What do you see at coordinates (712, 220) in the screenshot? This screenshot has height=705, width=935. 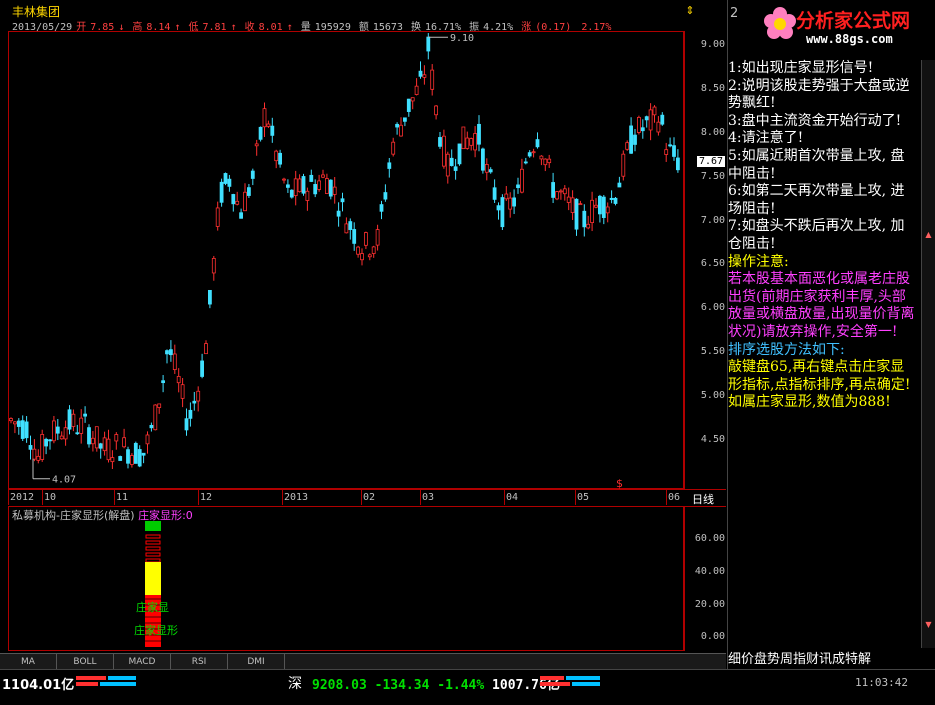 I see `price-tick: 7.00` at bounding box center [712, 220].